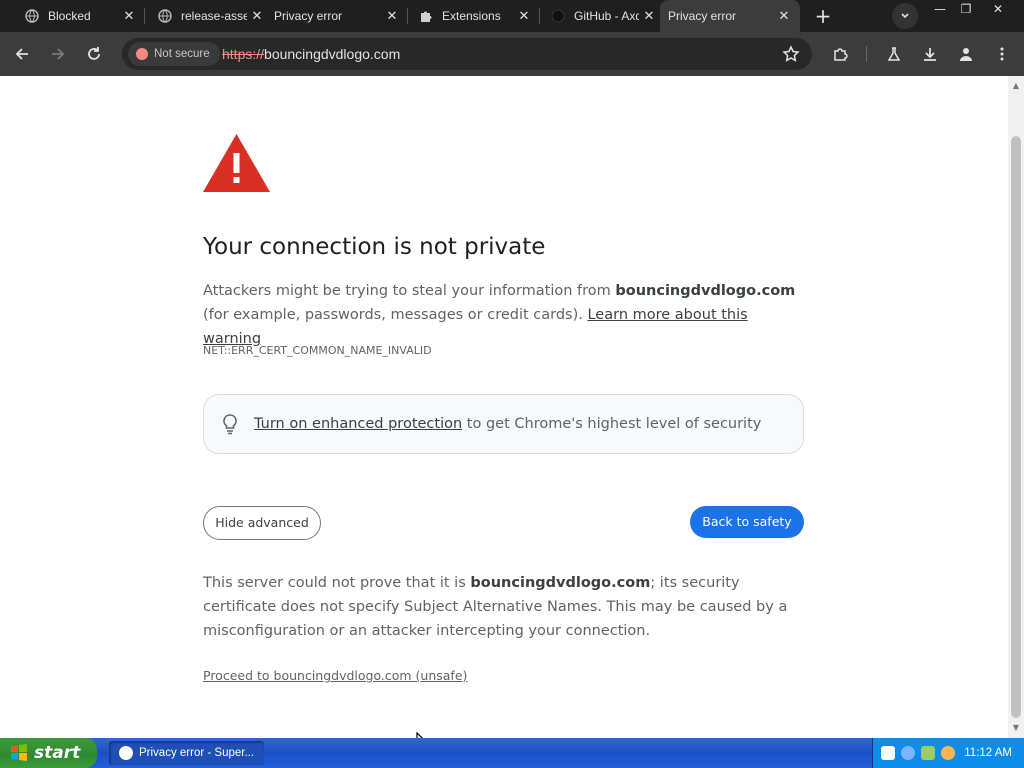 The height and width of the screenshot is (768, 1024). I want to click on tab-release-assets: release-assets ✕, so click(203, 16).